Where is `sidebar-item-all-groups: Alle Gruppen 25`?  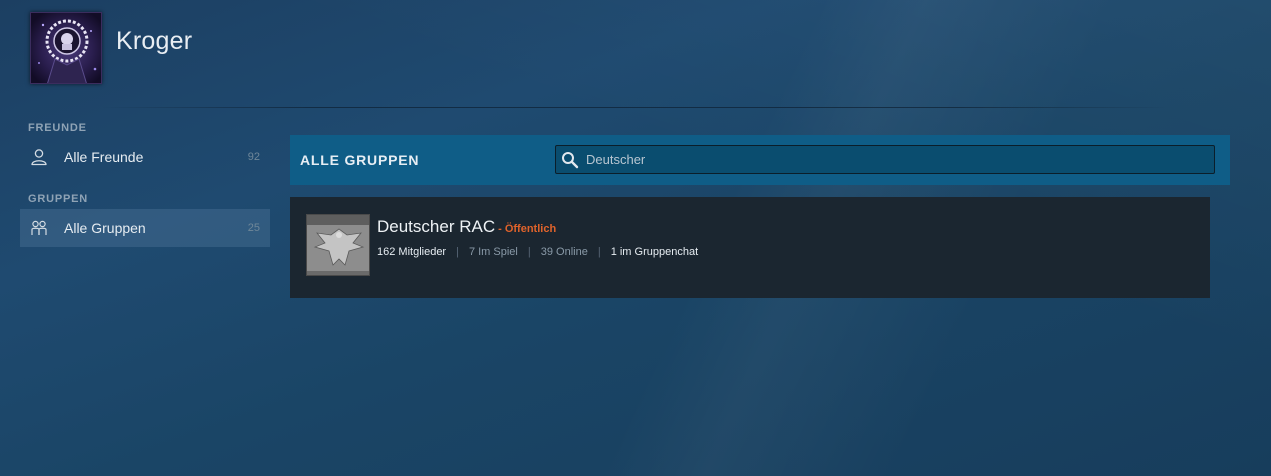 sidebar-item-all-groups: Alle Gruppen 25 is located at coordinates (145, 228).